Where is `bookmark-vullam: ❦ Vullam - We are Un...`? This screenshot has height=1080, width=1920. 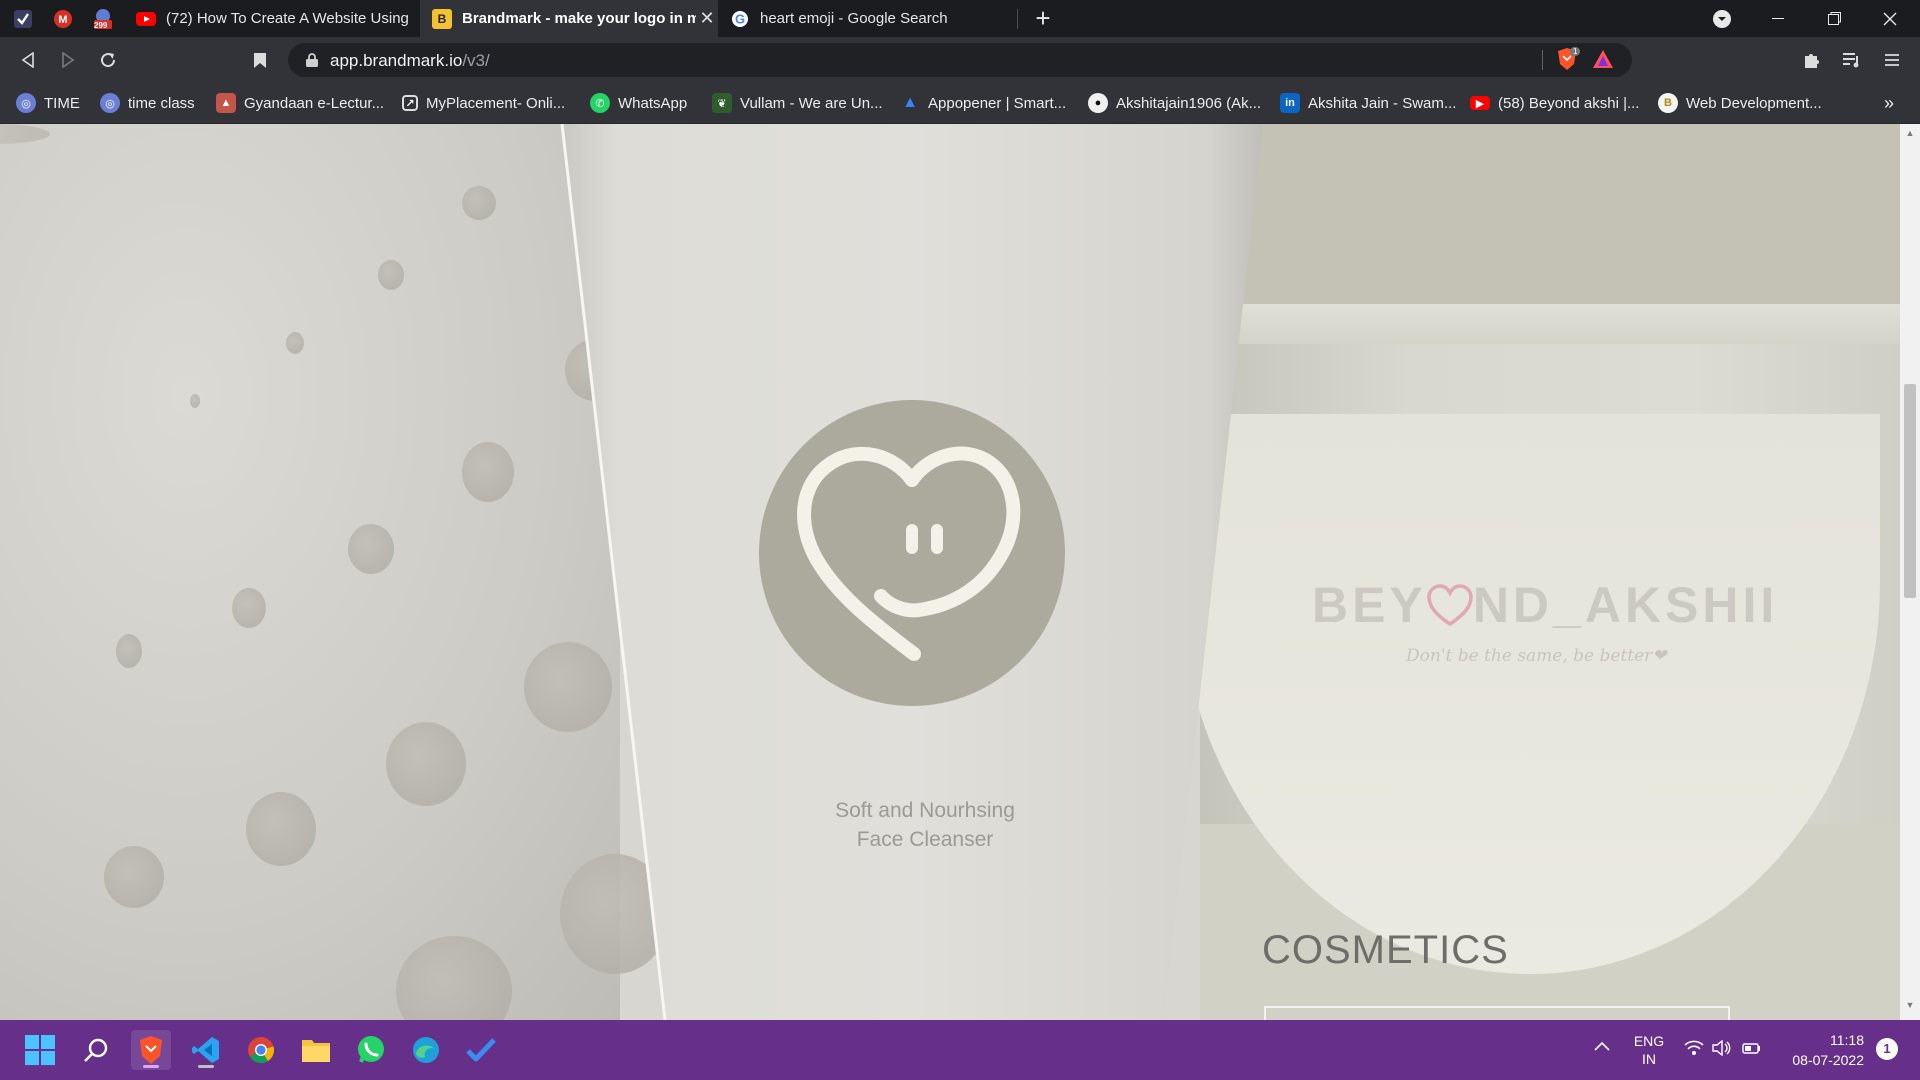
bookmark-vullam: ❦ Vullam - We are Un... is located at coordinates (797, 103).